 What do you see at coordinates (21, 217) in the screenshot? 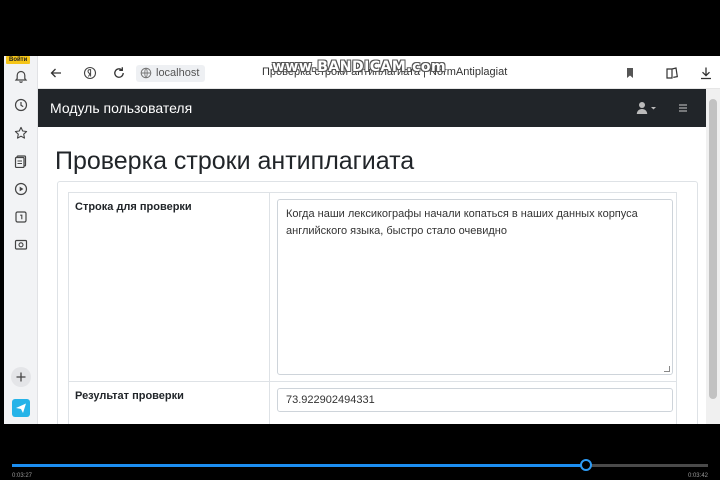
I see `calendar-icon` at bounding box center [21, 217].